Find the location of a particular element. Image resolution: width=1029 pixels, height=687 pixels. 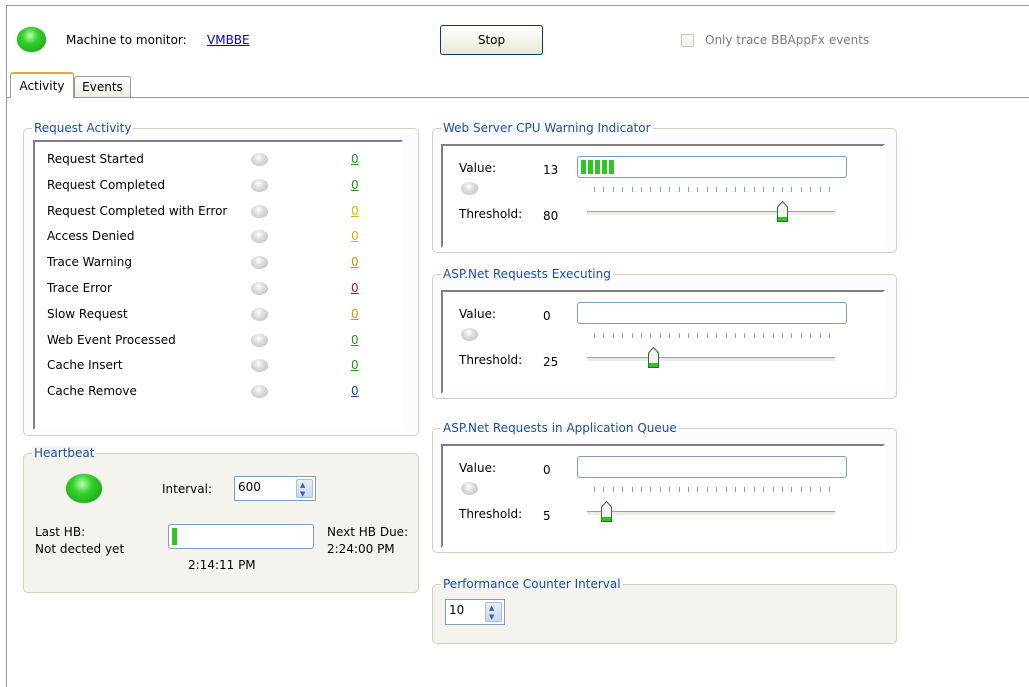

asp-queue-warning-icon is located at coordinates (469, 488).